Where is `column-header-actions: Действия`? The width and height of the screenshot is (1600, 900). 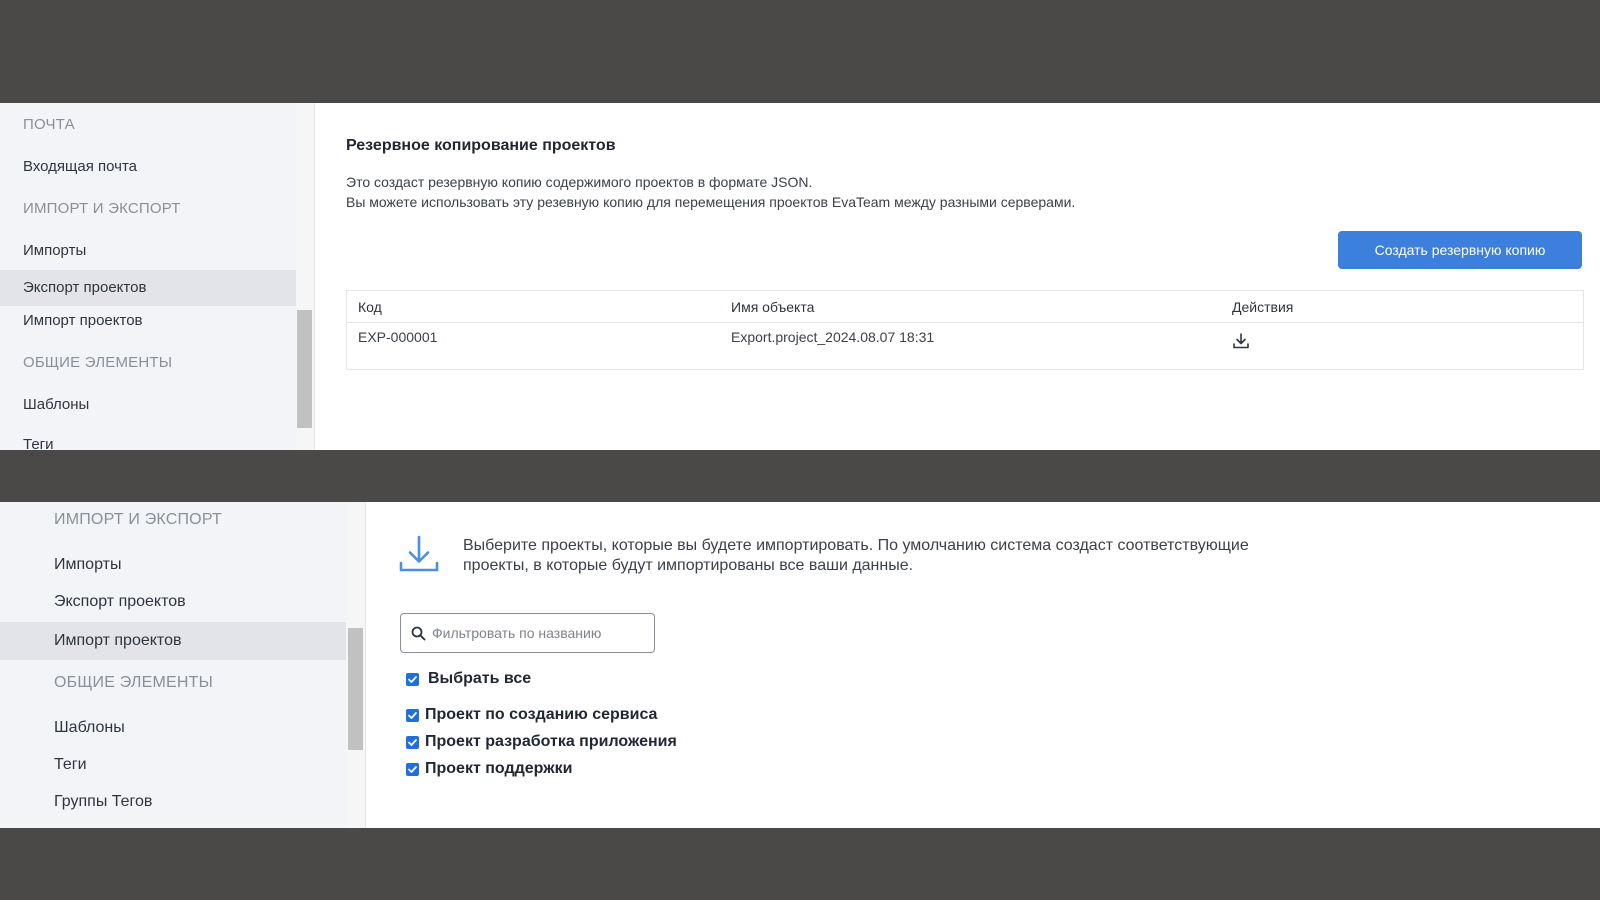 column-header-actions: Действия is located at coordinates (1263, 307).